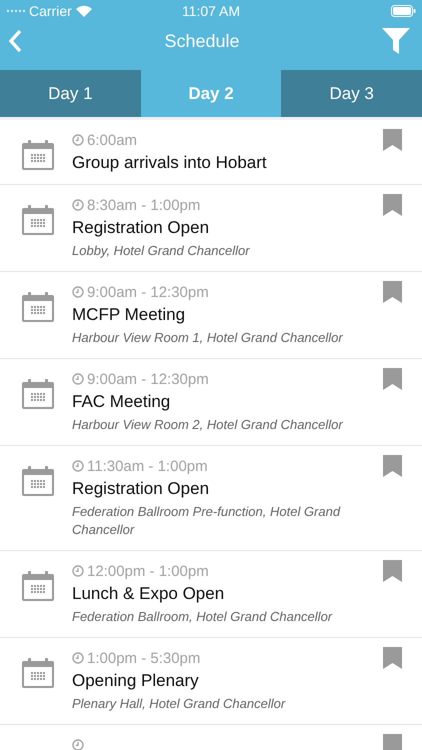 This screenshot has height=750, width=422. Describe the element at coordinates (202, 41) in the screenshot. I see `screen-title: Schedule` at that location.